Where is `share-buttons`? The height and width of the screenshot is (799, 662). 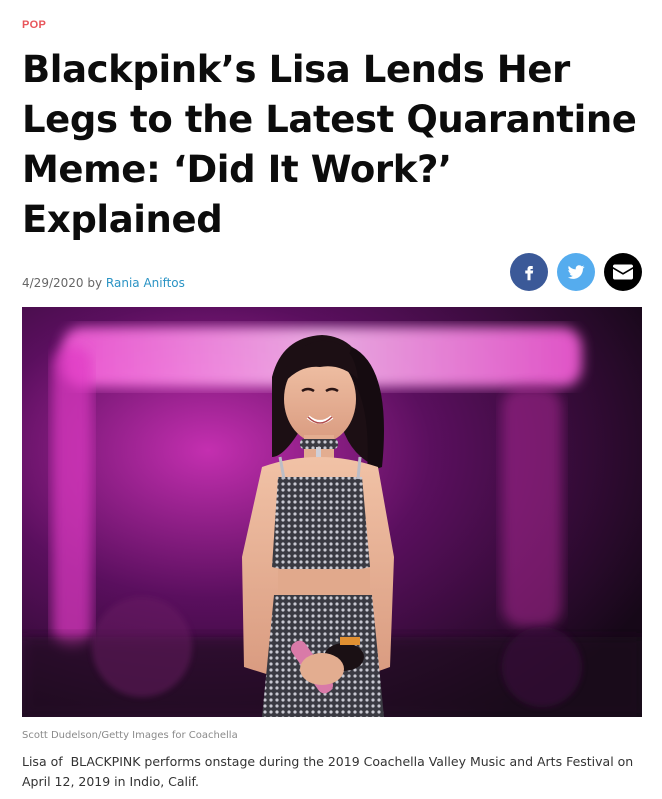 share-buttons is located at coordinates (576, 272).